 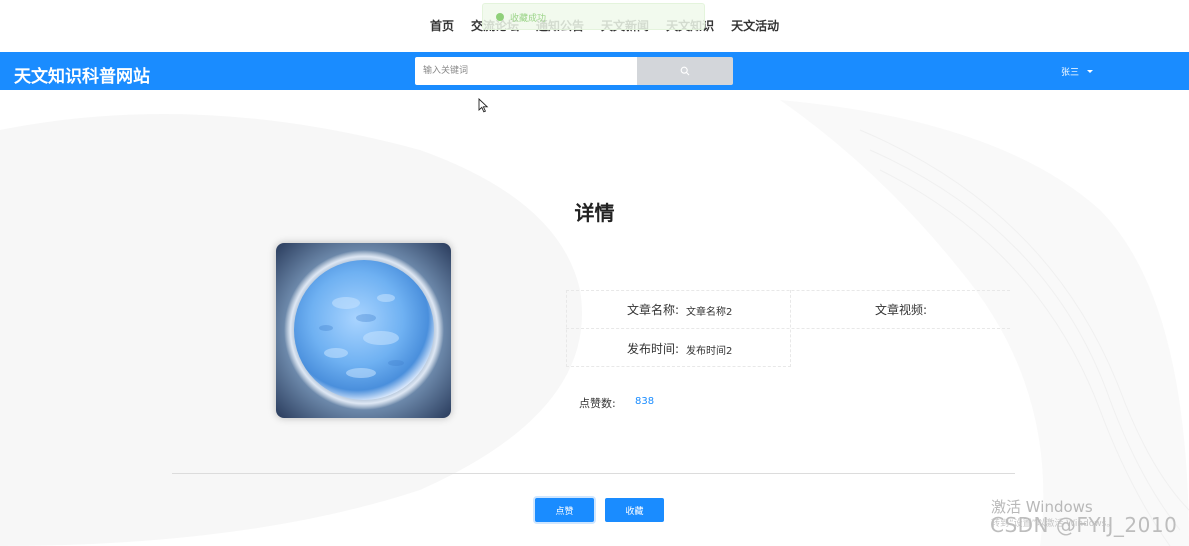 What do you see at coordinates (755, 25) in the screenshot?
I see `nav-activity: 天文活动` at bounding box center [755, 25].